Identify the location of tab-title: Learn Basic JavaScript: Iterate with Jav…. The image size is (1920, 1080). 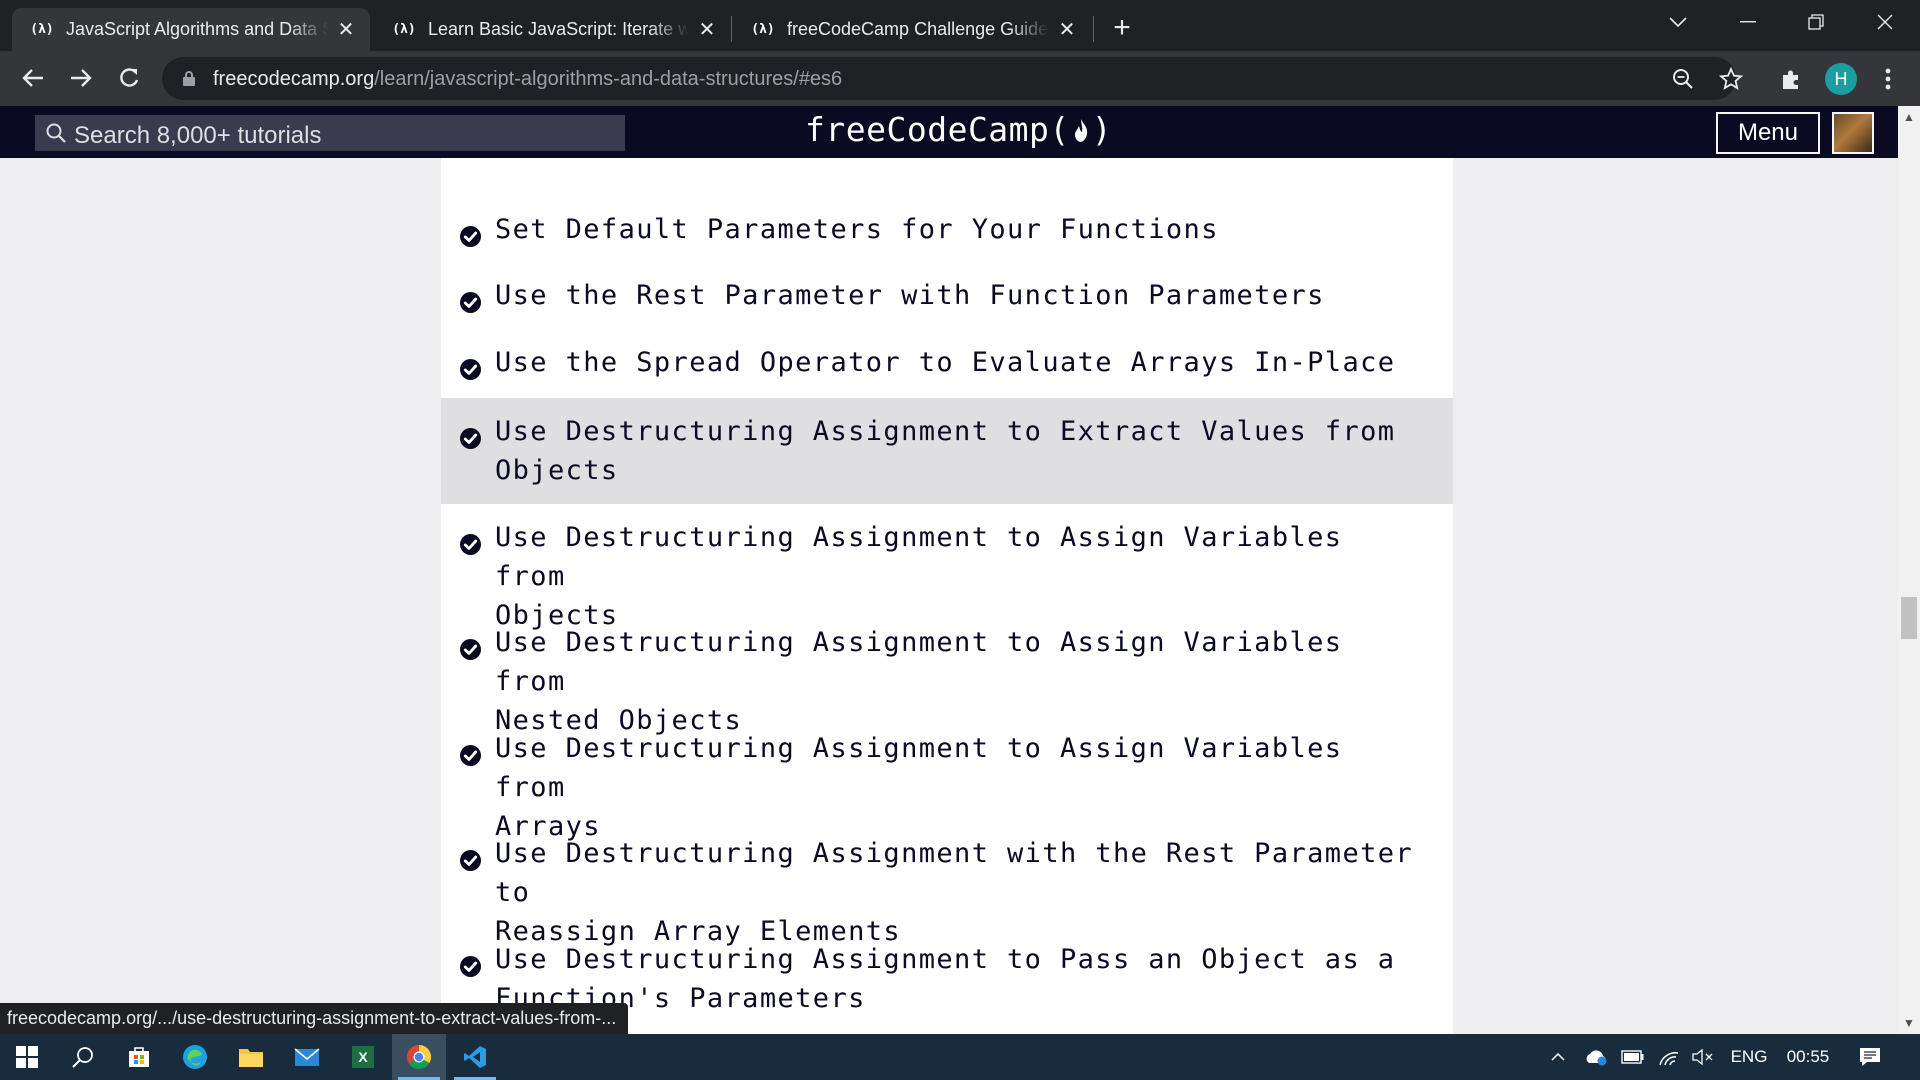
(558, 29).